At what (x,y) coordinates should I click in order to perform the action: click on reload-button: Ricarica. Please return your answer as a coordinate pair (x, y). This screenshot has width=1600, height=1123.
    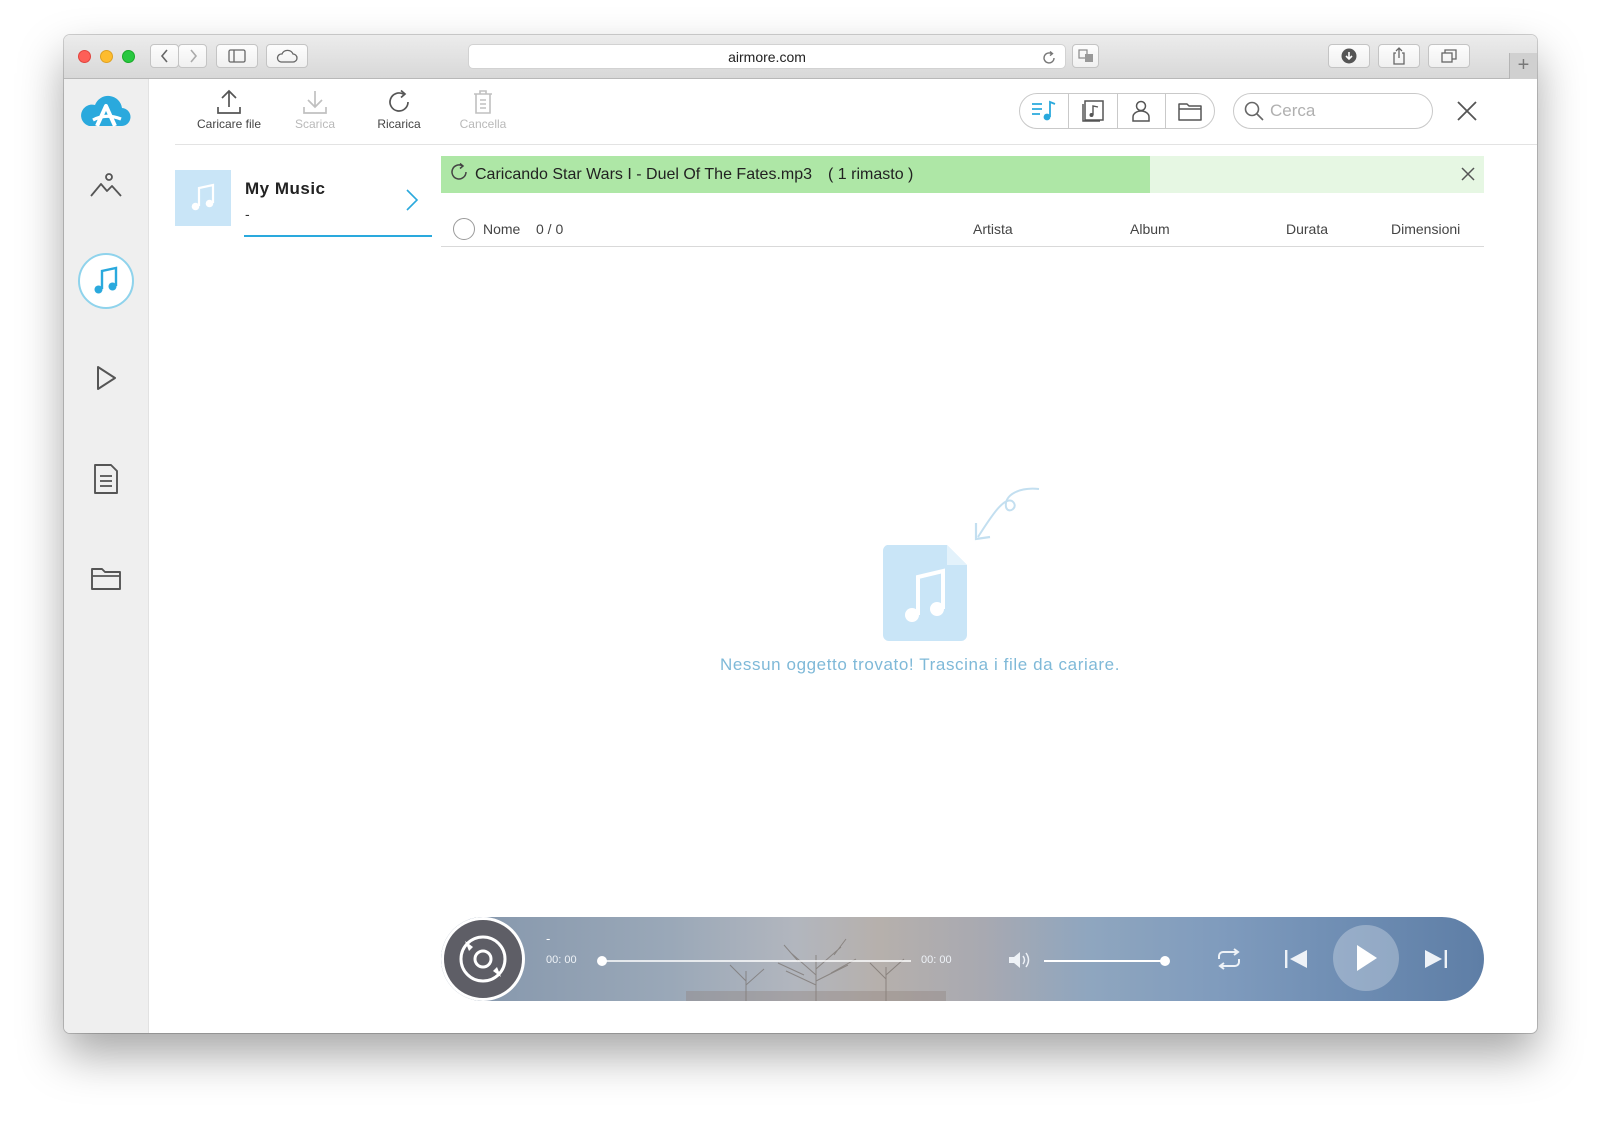
    Looking at the image, I should click on (399, 109).